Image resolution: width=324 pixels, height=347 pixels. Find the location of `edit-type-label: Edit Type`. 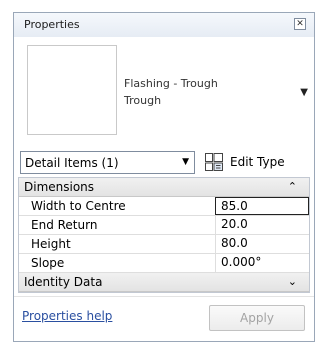

edit-type-label: Edit Type is located at coordinates (257, 162).